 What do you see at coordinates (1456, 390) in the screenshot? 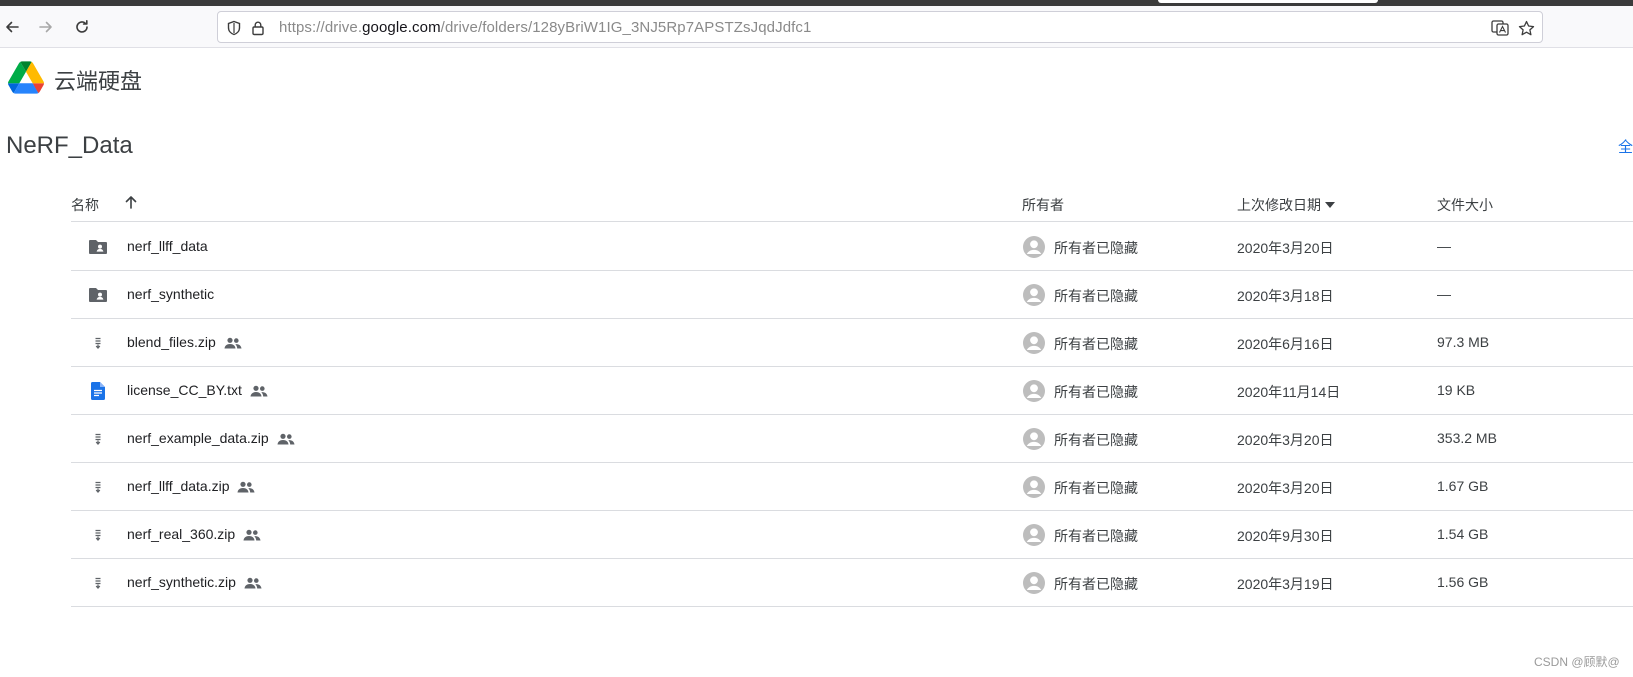
I see `file-size: 19 KB` at bounding box center [1456, 390].